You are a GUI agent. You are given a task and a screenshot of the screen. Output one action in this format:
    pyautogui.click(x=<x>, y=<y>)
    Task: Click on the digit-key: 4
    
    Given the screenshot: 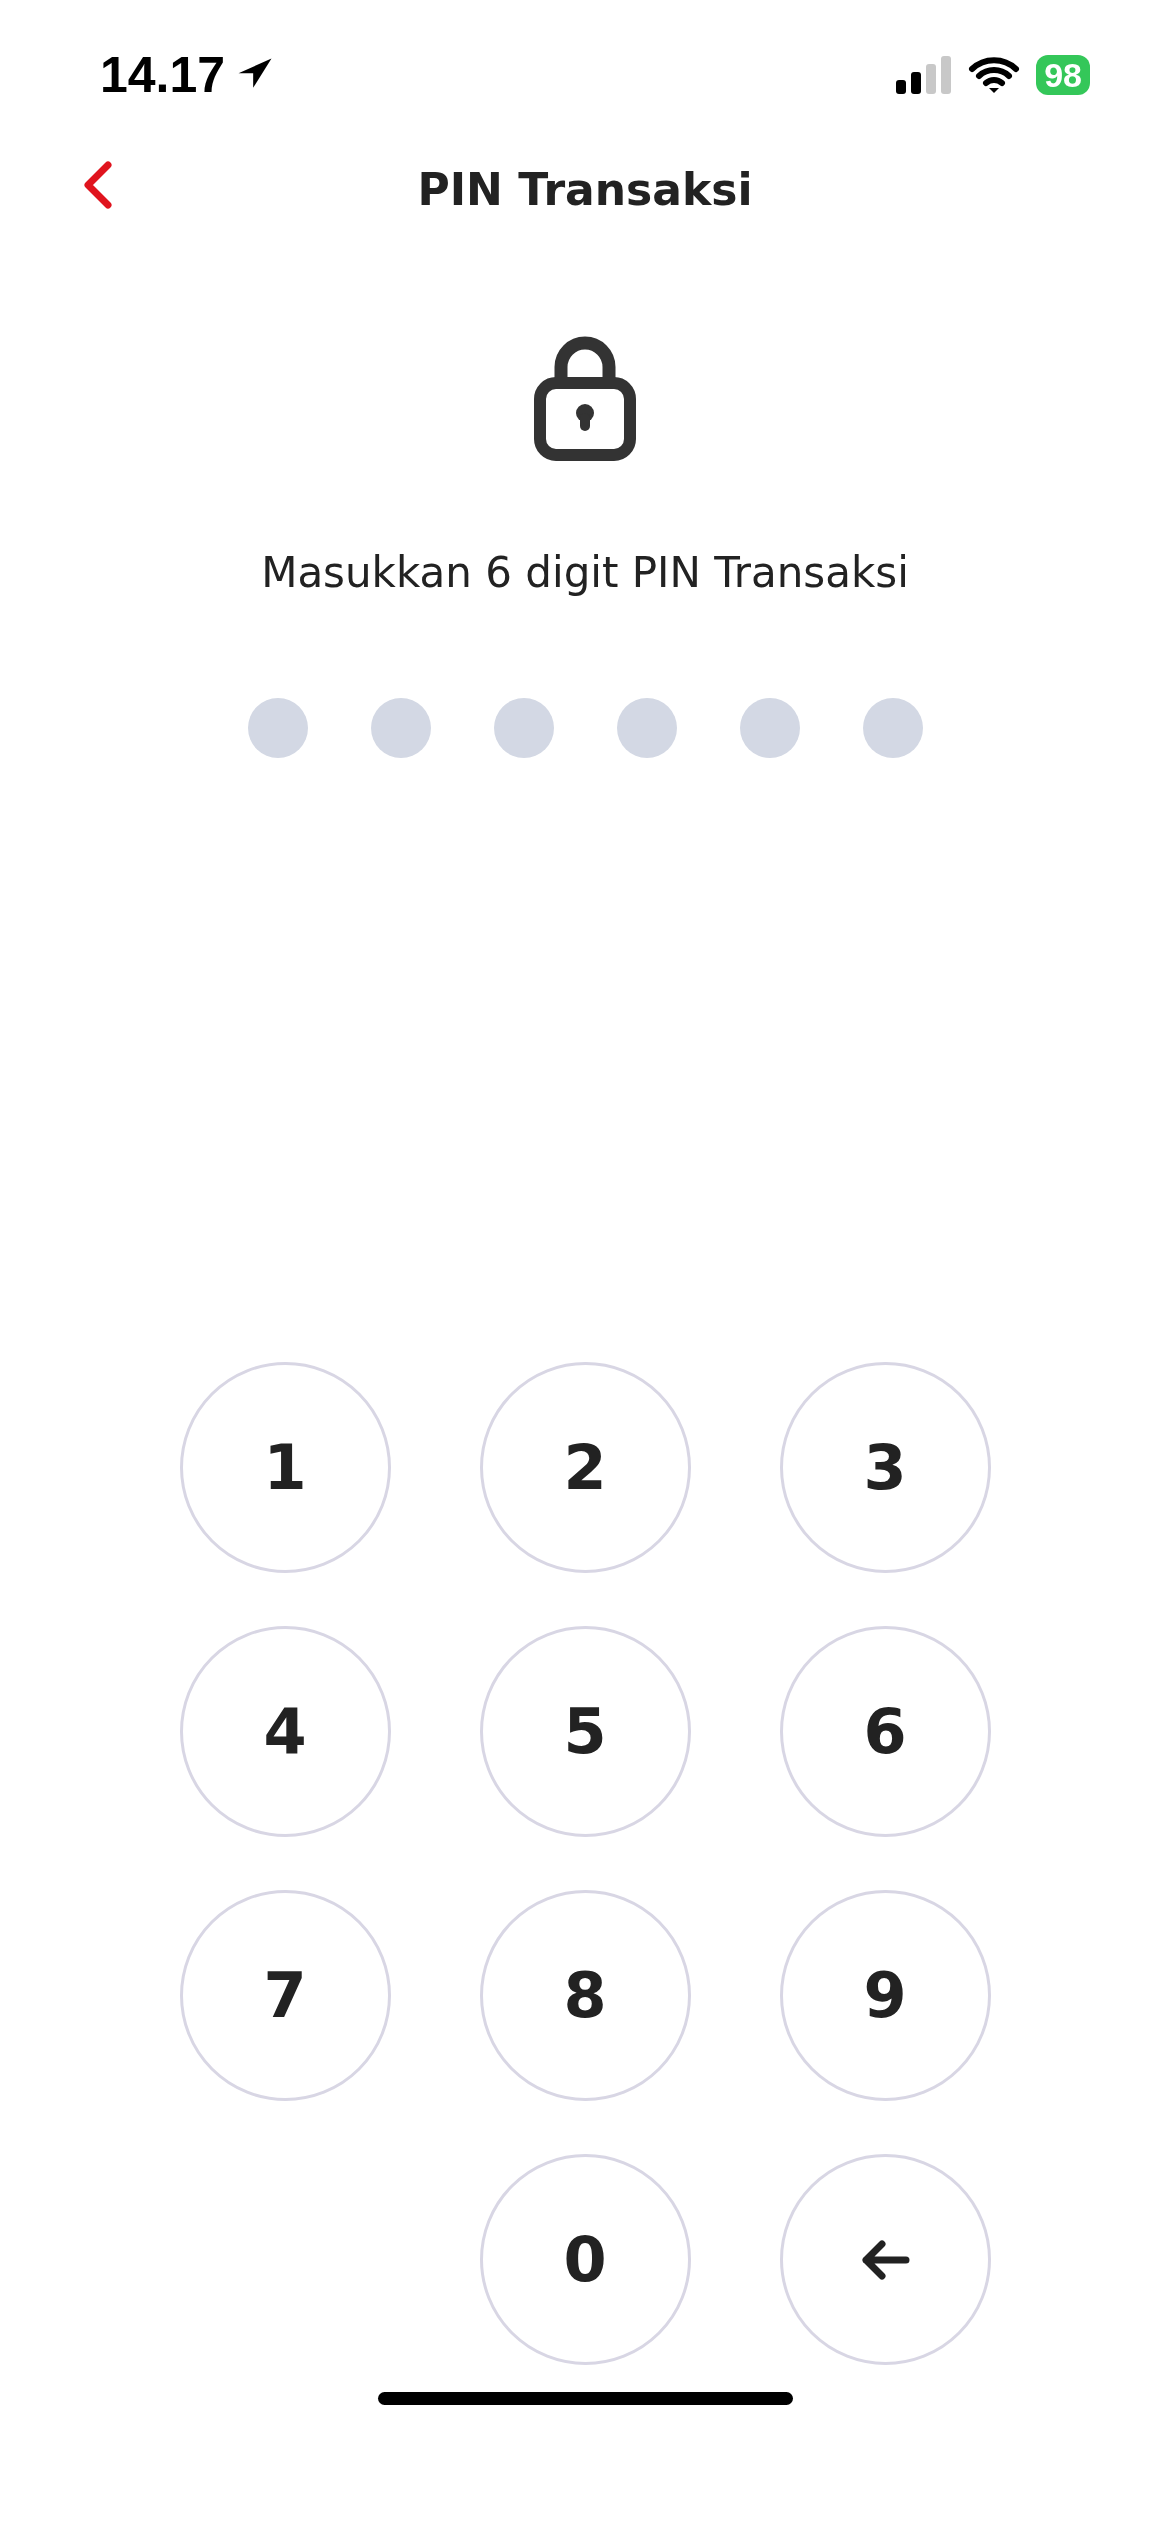 What is the action you would take?
    pyautogui.click(x=285, y=1731)
    